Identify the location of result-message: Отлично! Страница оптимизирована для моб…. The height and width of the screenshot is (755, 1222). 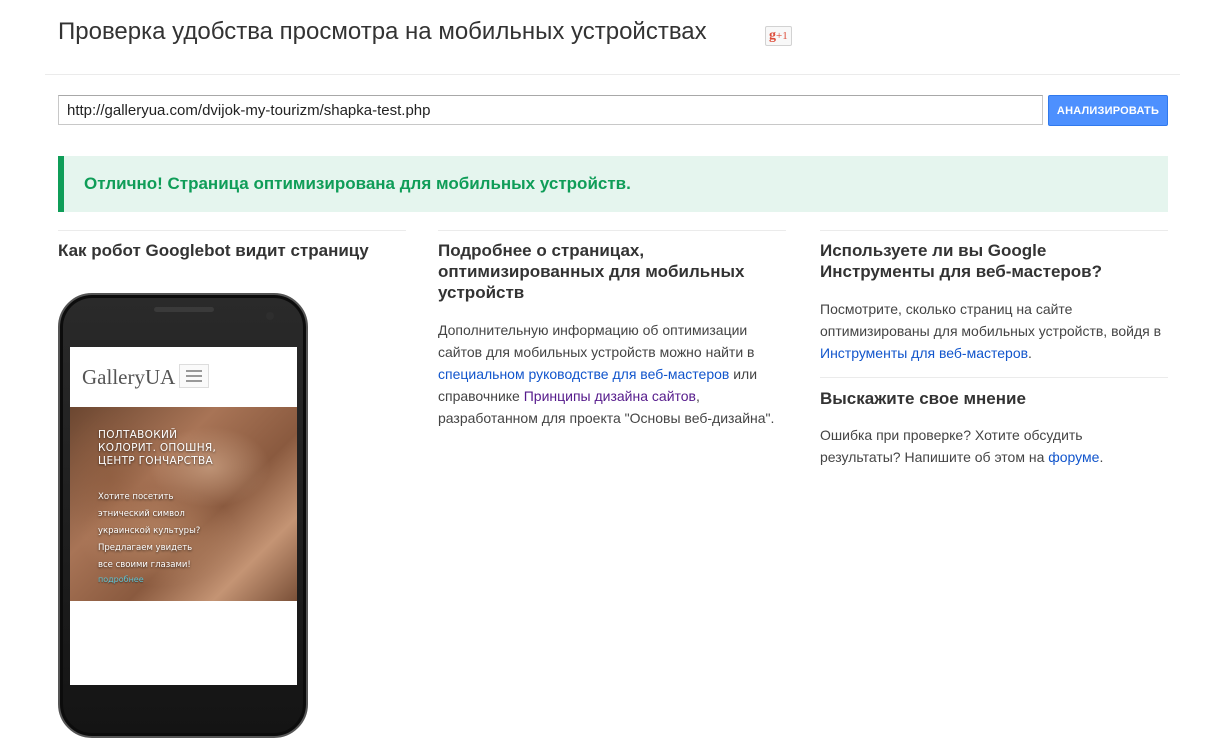
(357, 183).